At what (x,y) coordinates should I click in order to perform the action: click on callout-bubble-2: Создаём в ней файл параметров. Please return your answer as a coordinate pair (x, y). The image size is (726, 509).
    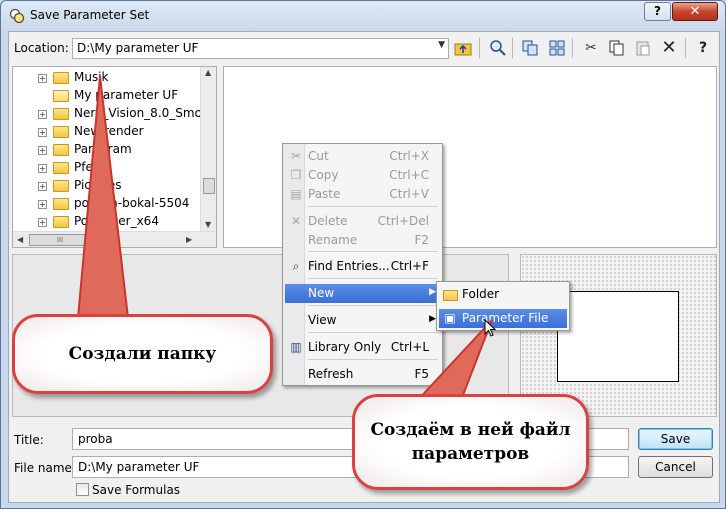
    Looking at the image, I should click on (470, 442).